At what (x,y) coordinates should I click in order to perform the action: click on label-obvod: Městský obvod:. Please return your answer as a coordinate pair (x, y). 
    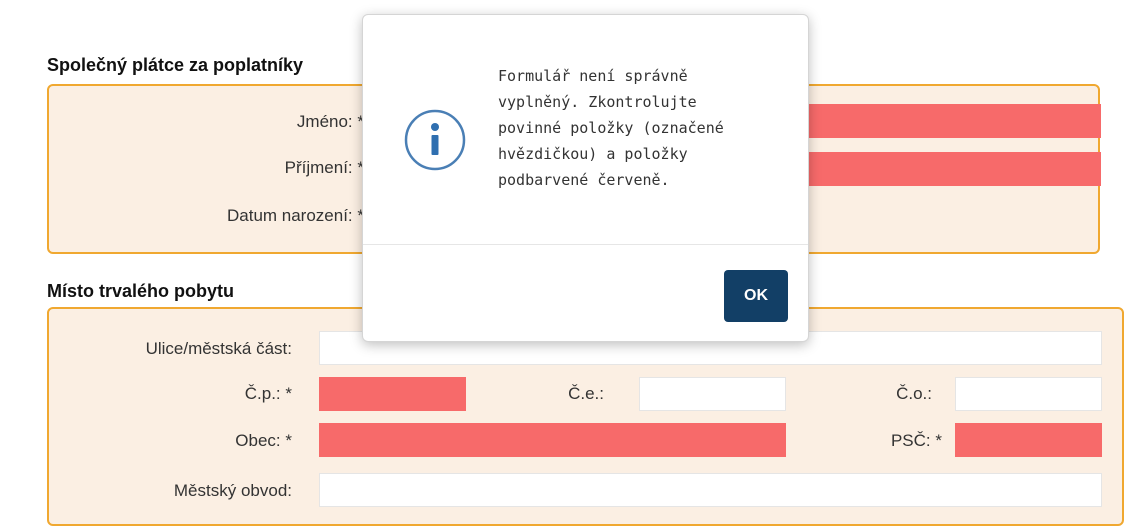
    Looking at the image, I should click on (232, 490).